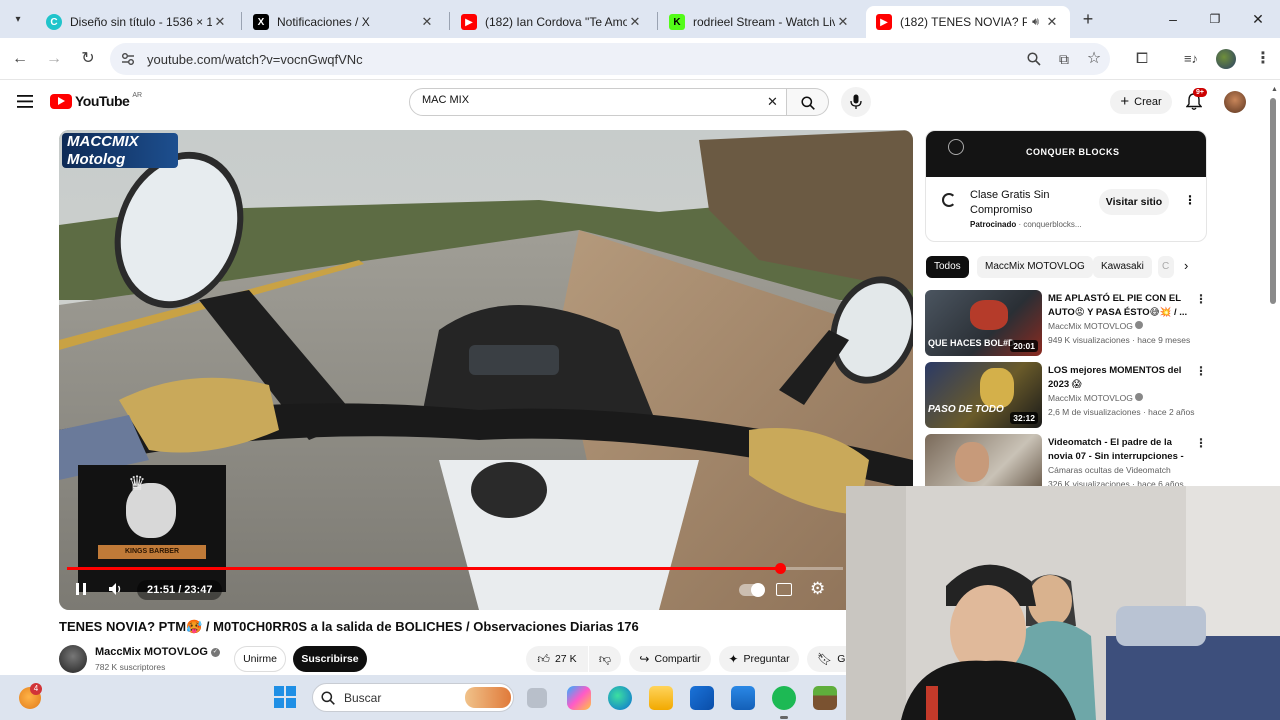  I want to click on browser-tab-youtube-active: ▶ (182) TENES NOVIA? PTM 🔊︎ ✕, so click(968, 22).